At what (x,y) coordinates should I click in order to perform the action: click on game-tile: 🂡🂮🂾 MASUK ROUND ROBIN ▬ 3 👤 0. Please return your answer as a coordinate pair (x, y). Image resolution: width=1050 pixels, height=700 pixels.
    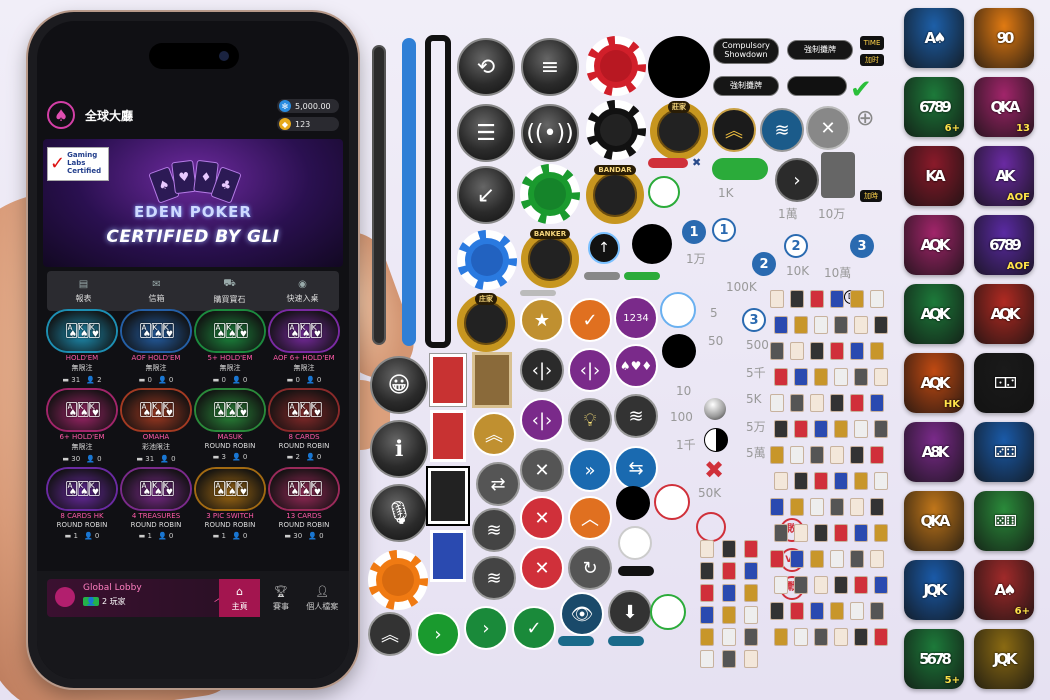
    Looking at the image, I should click on (230, 426).